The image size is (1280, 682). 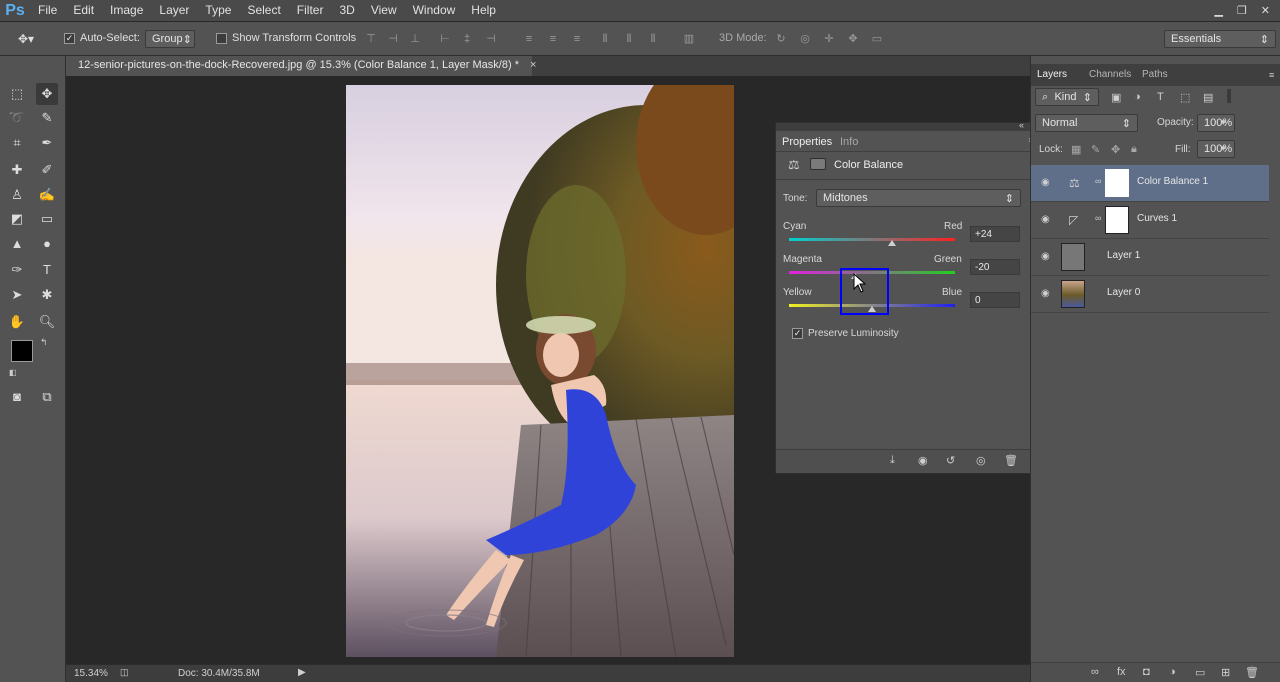 I want to click on 3d-slide-icon: ✥, so click(x=853, y=39).